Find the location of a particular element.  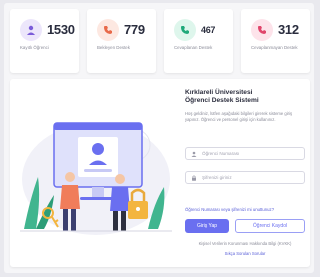

stat-label: Cevaplanmayan Destek is located at coordinates (274, 47).